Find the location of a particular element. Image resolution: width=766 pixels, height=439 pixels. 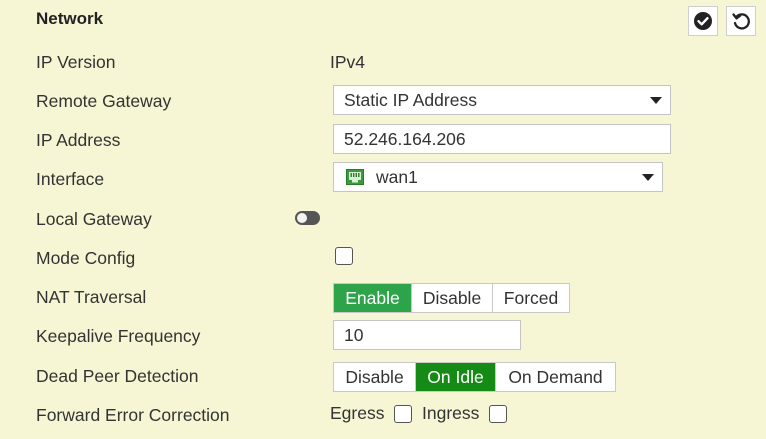

ingress-checkbox is located at coordinates (498, 414).